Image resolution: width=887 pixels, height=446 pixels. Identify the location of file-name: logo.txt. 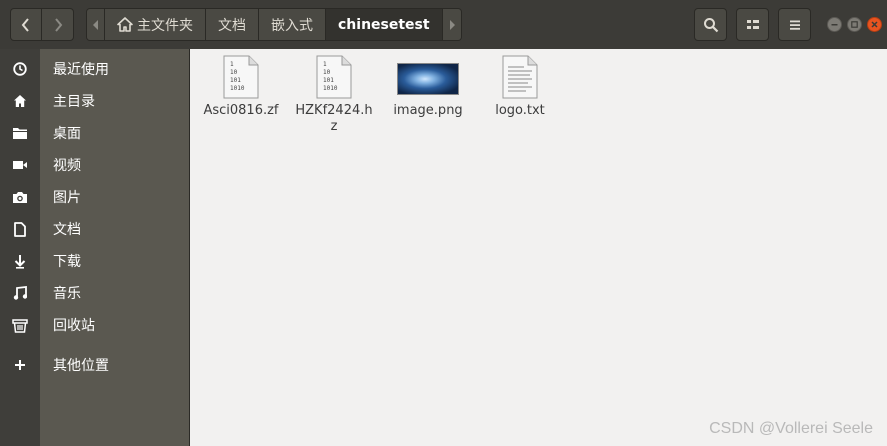
(520, 110).